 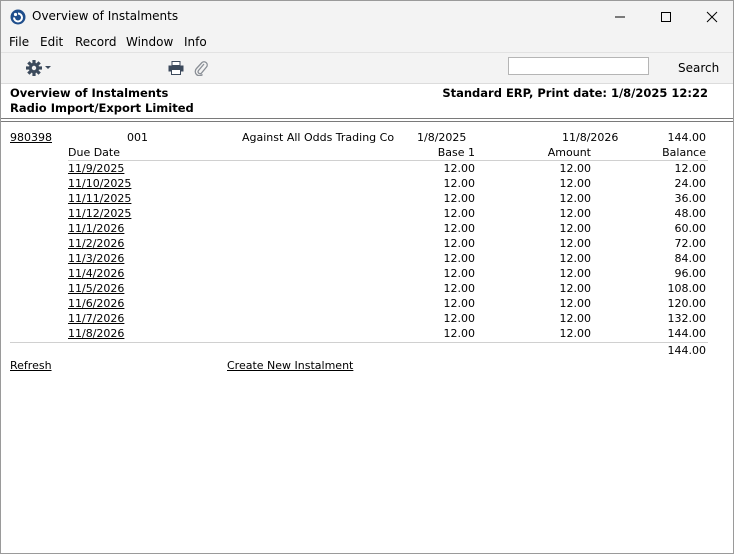 What do you see at coordinates (698, 68) in the screenshot?
I see `search-button: Search` at bounding box center [698, 68].